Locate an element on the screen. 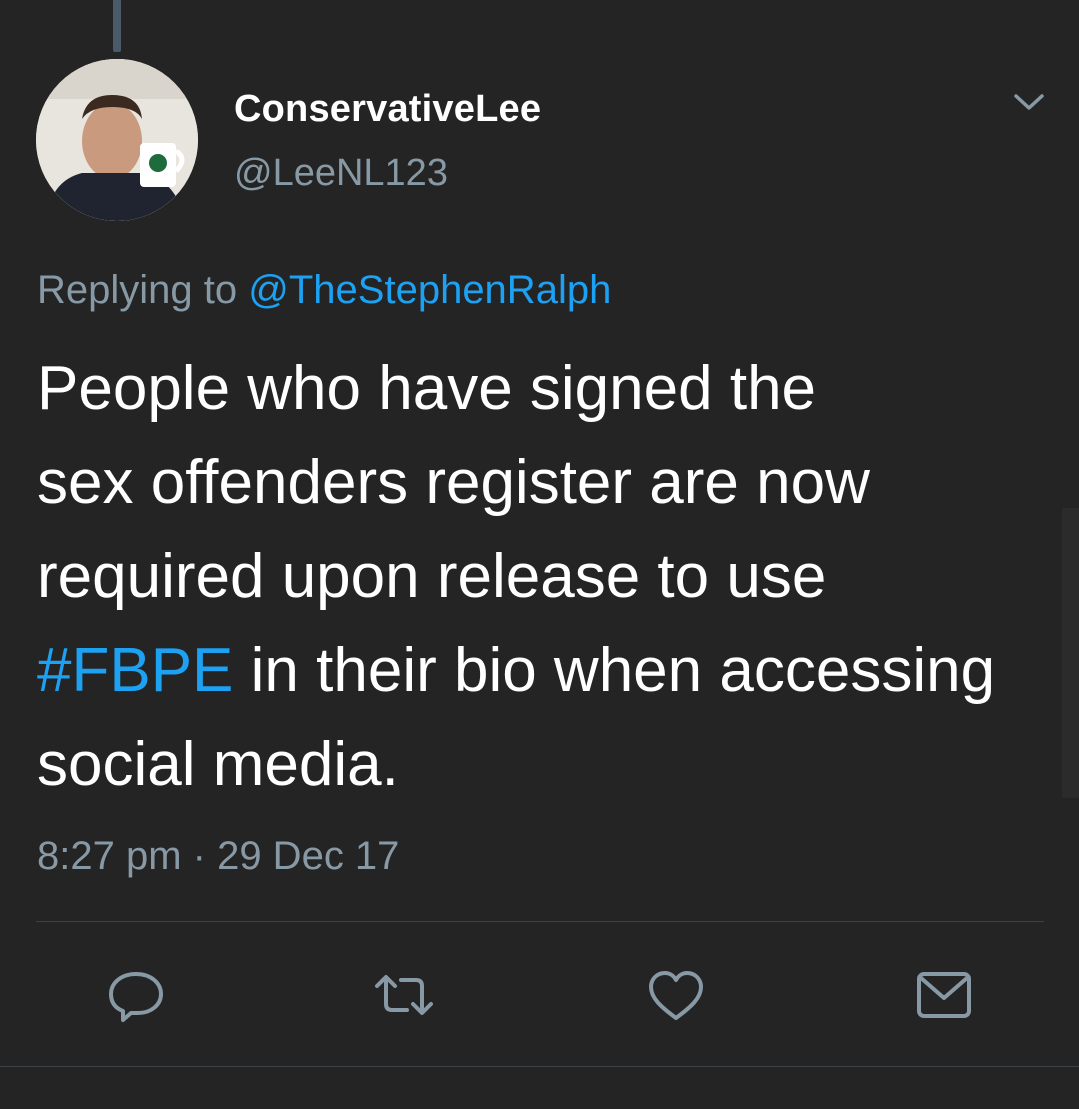  replying-to-line: Replying to @TheStephenRalph is located at coordinates (324, 290).